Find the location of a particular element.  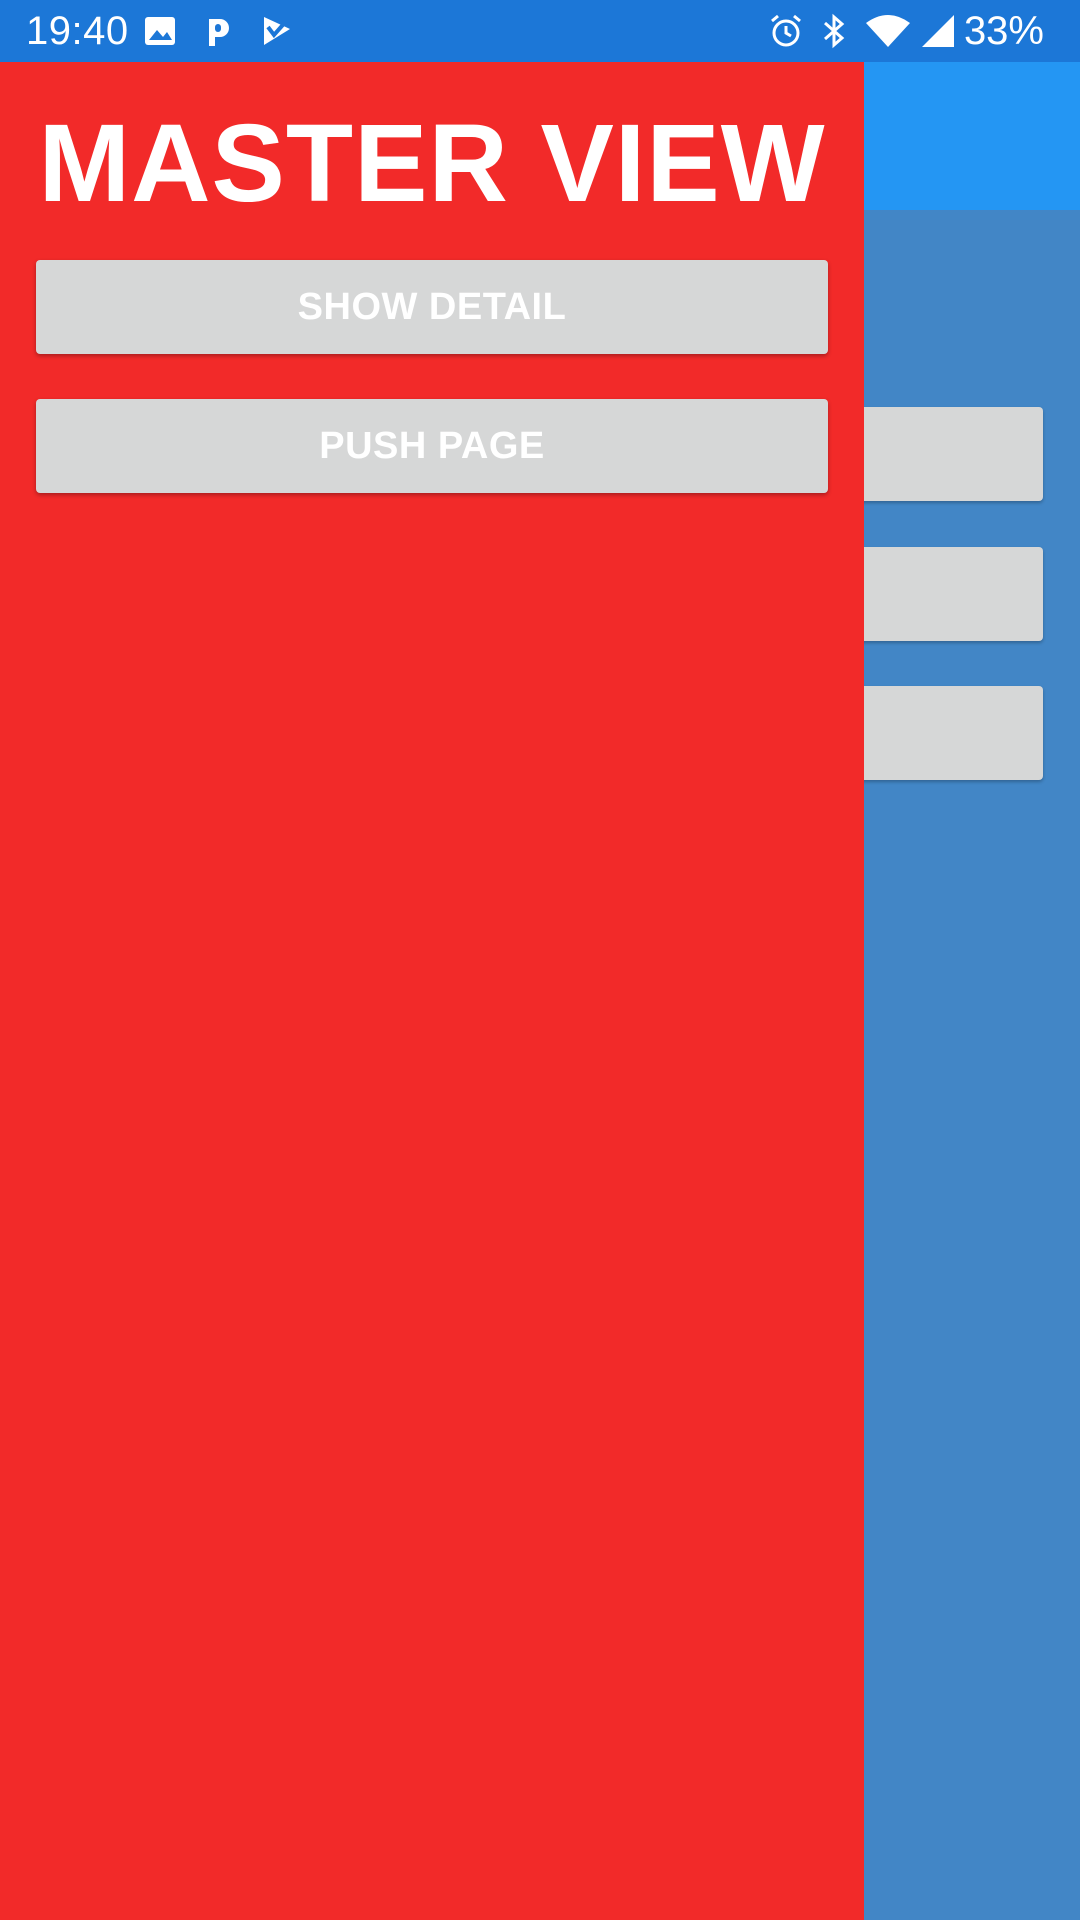

alarm-icon is located at coordinates (786, 31).